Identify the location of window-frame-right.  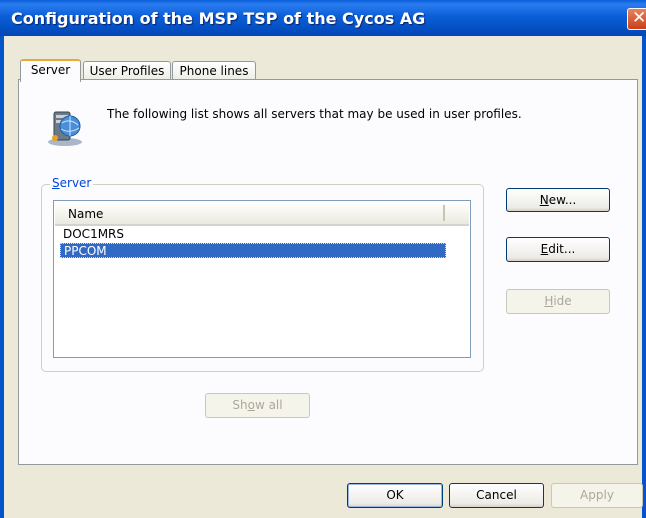
(644, 277).